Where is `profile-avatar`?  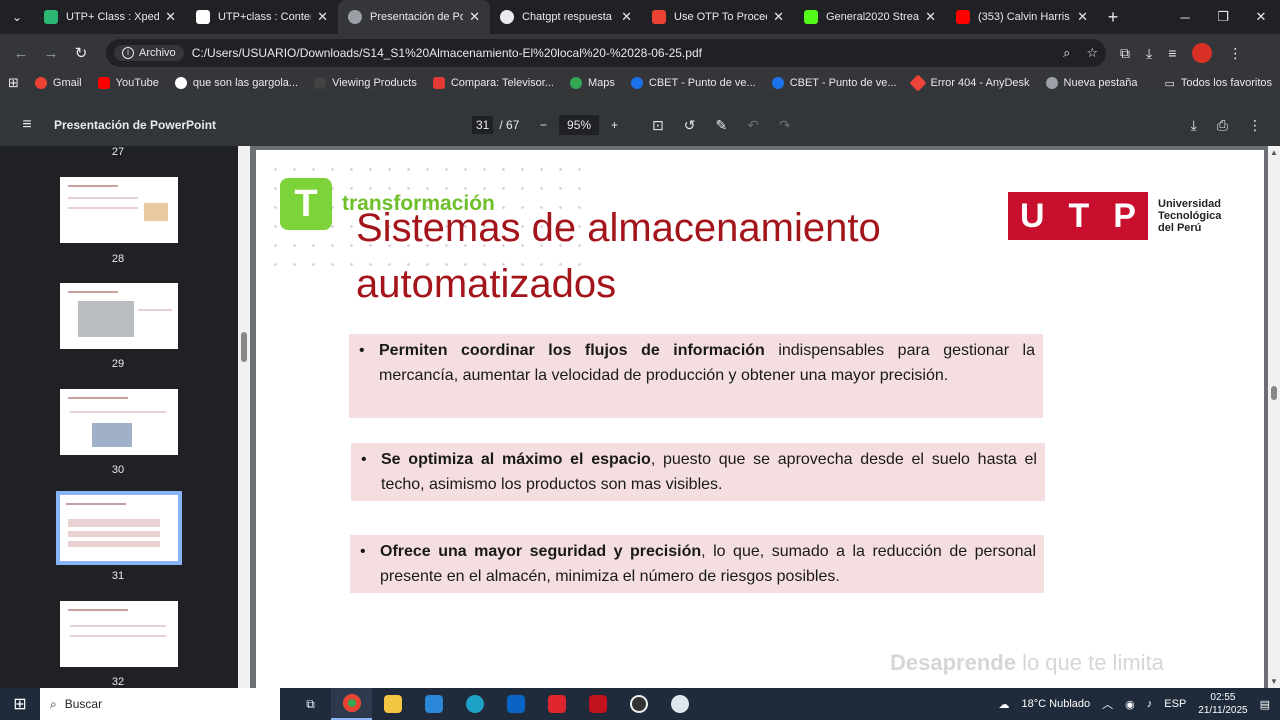 profile-avatar is located at coordinates (1202, 53).